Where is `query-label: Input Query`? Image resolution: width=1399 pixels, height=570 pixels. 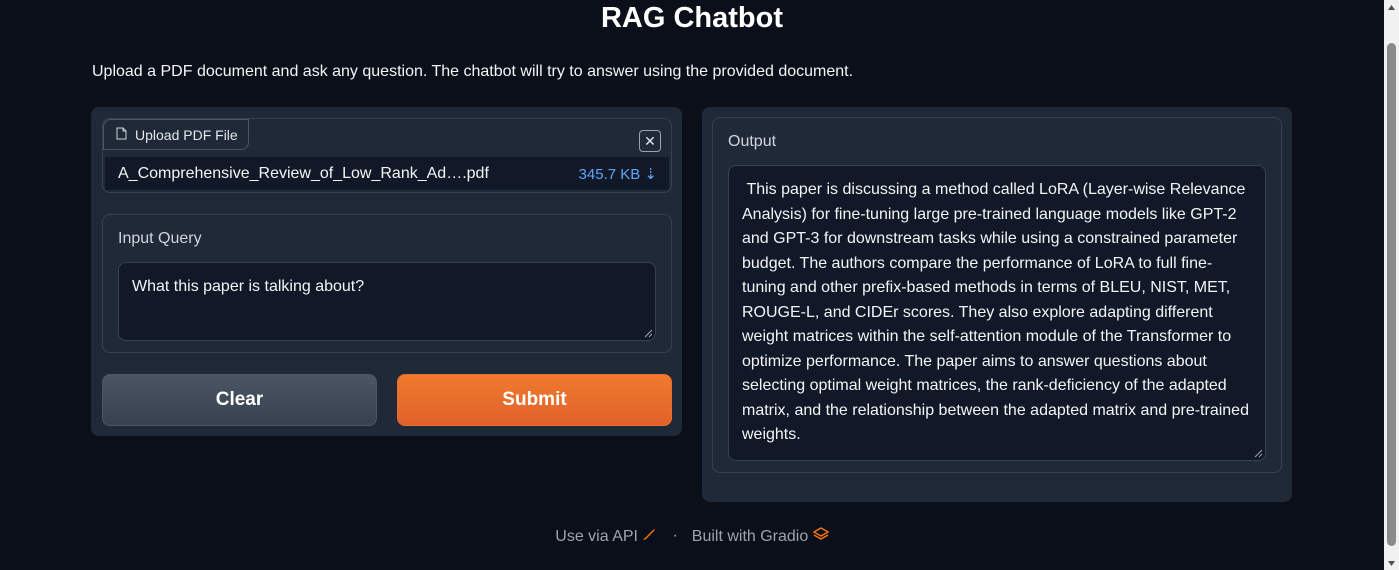 query-label: Input Query is located at coordinates (160, 238).